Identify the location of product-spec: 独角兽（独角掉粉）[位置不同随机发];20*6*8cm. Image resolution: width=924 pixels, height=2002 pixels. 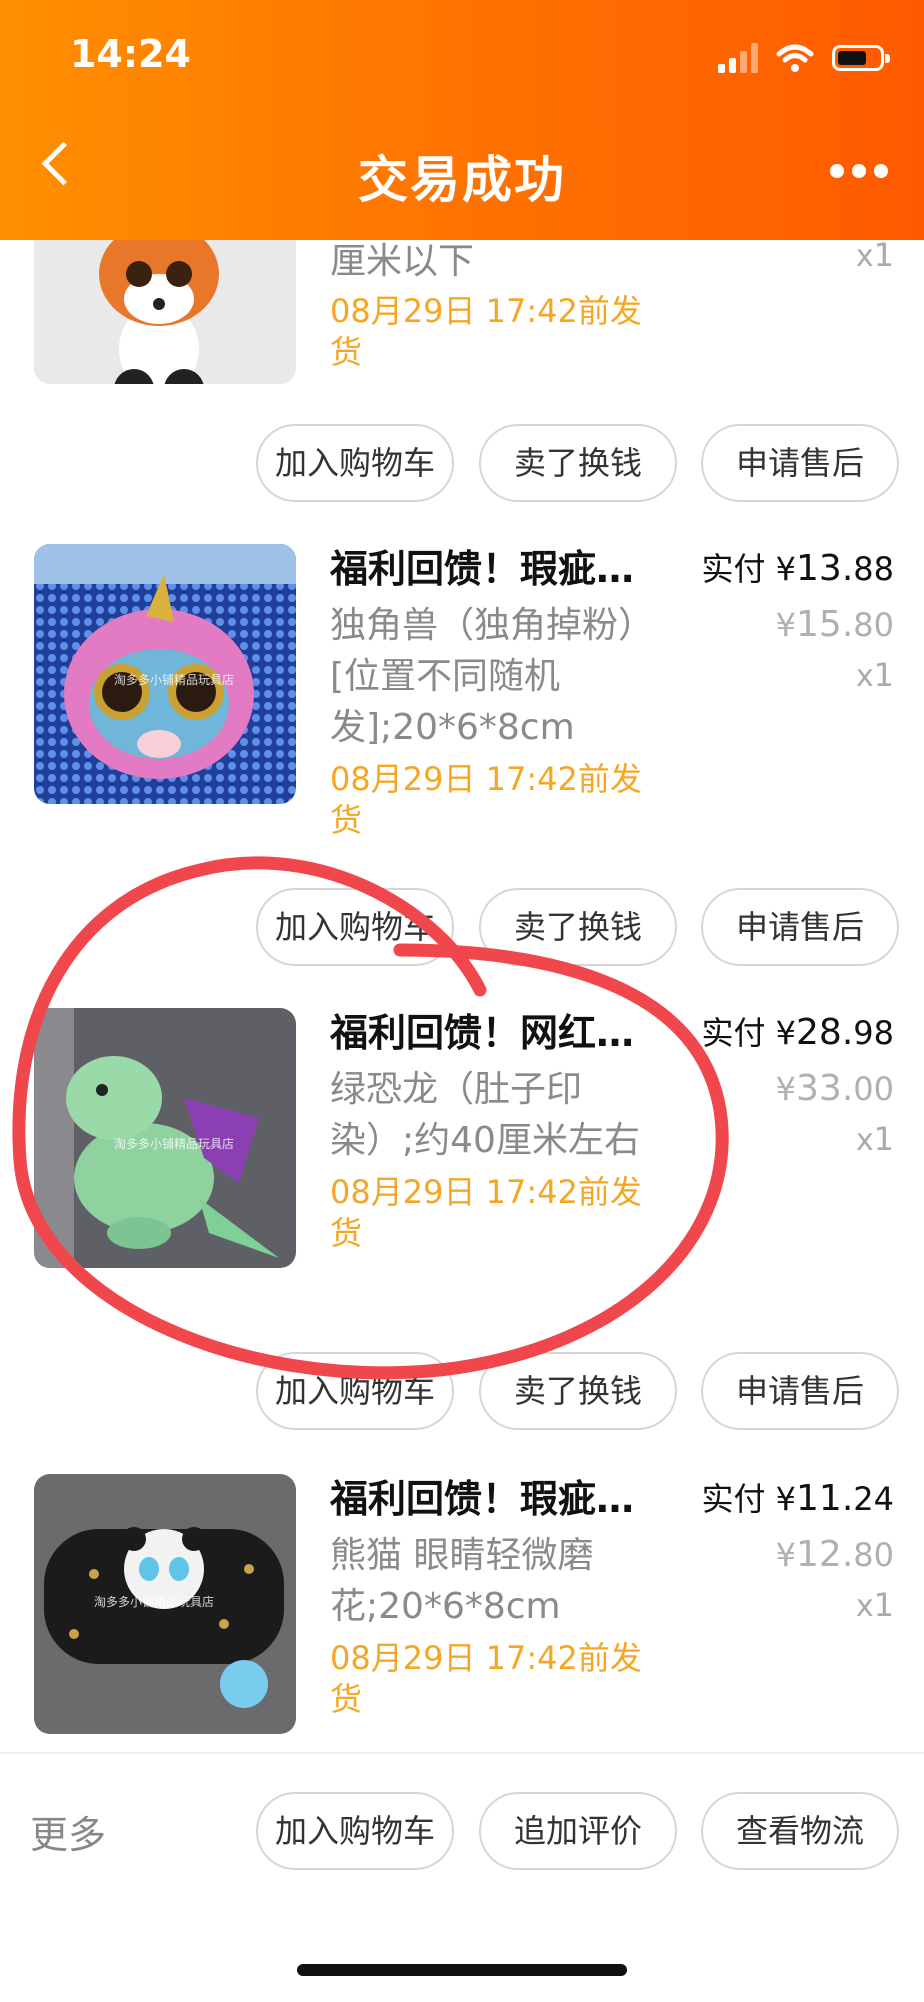
(492, 676).